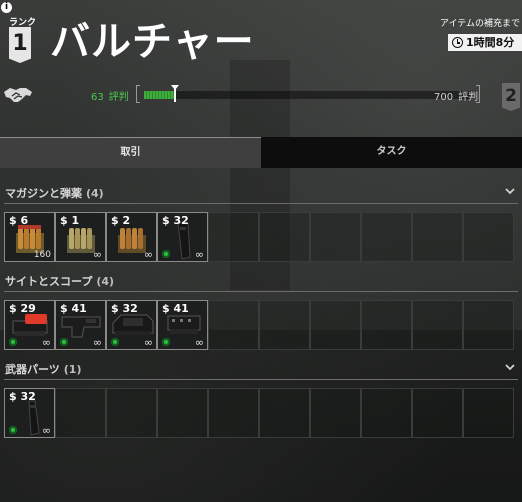 The image size is (522, 502). What do you see at coordinates (80, 237) in the screenshot?
I see `item-slot-ammo: $ 1 ∞` at bounding box center [80, 237].